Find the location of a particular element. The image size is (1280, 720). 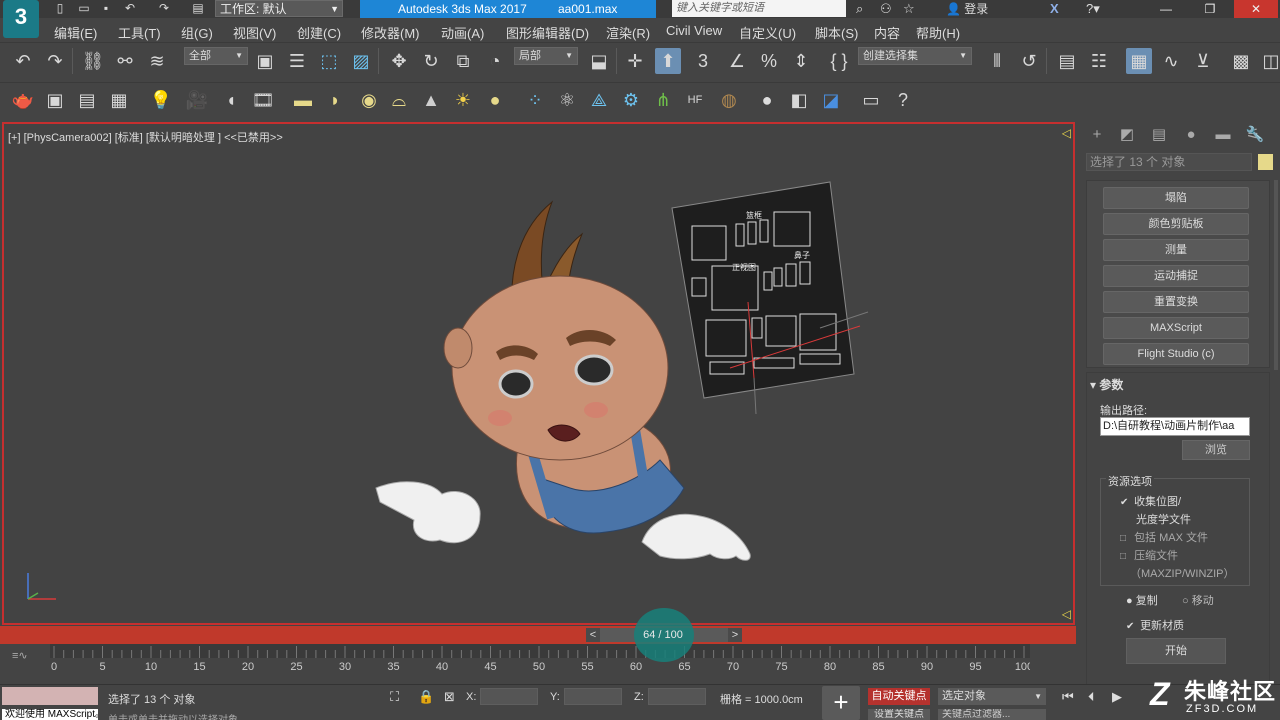

parameters-rollout-header: ▾ 参数 is located at coordinates (1106, 384).